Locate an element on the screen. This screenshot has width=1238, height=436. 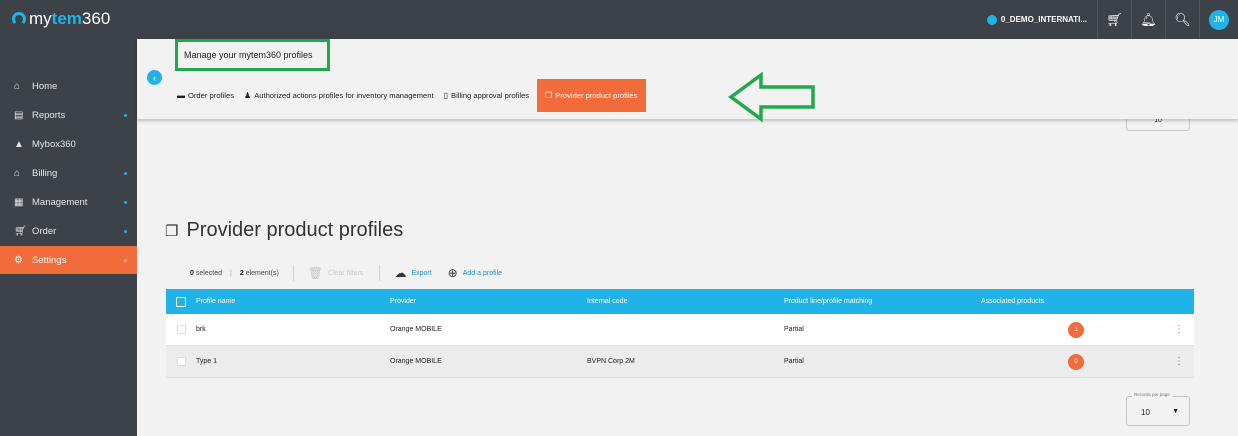
search-button: 🔍︎ is located at coordinates (1183, 19).